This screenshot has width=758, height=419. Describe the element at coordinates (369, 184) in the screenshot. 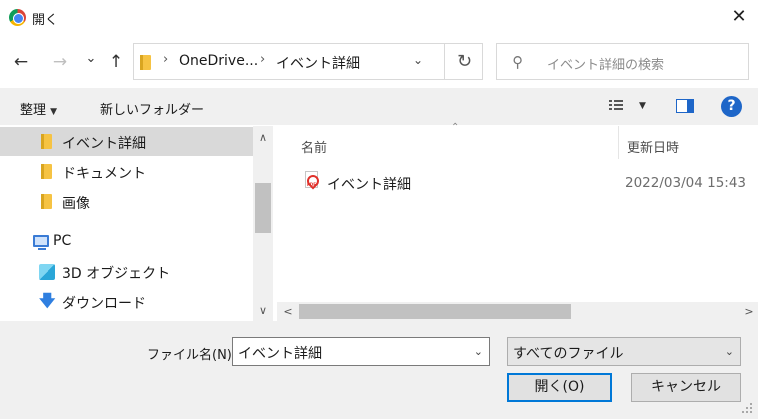

I see `file-name: イベント詳細` at that location.